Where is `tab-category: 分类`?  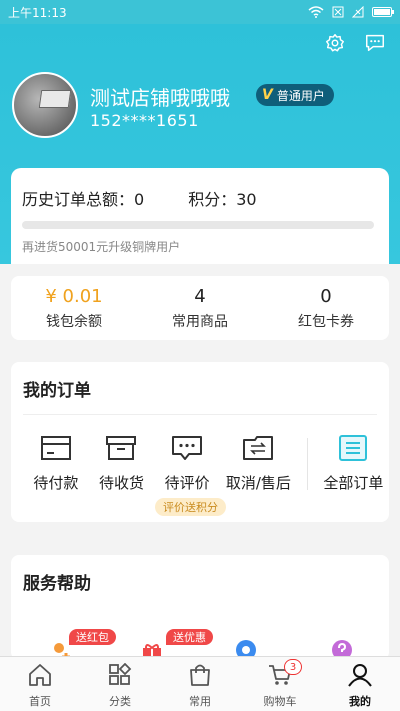 tab-category: 分类 is located at coordinates (120, 684).